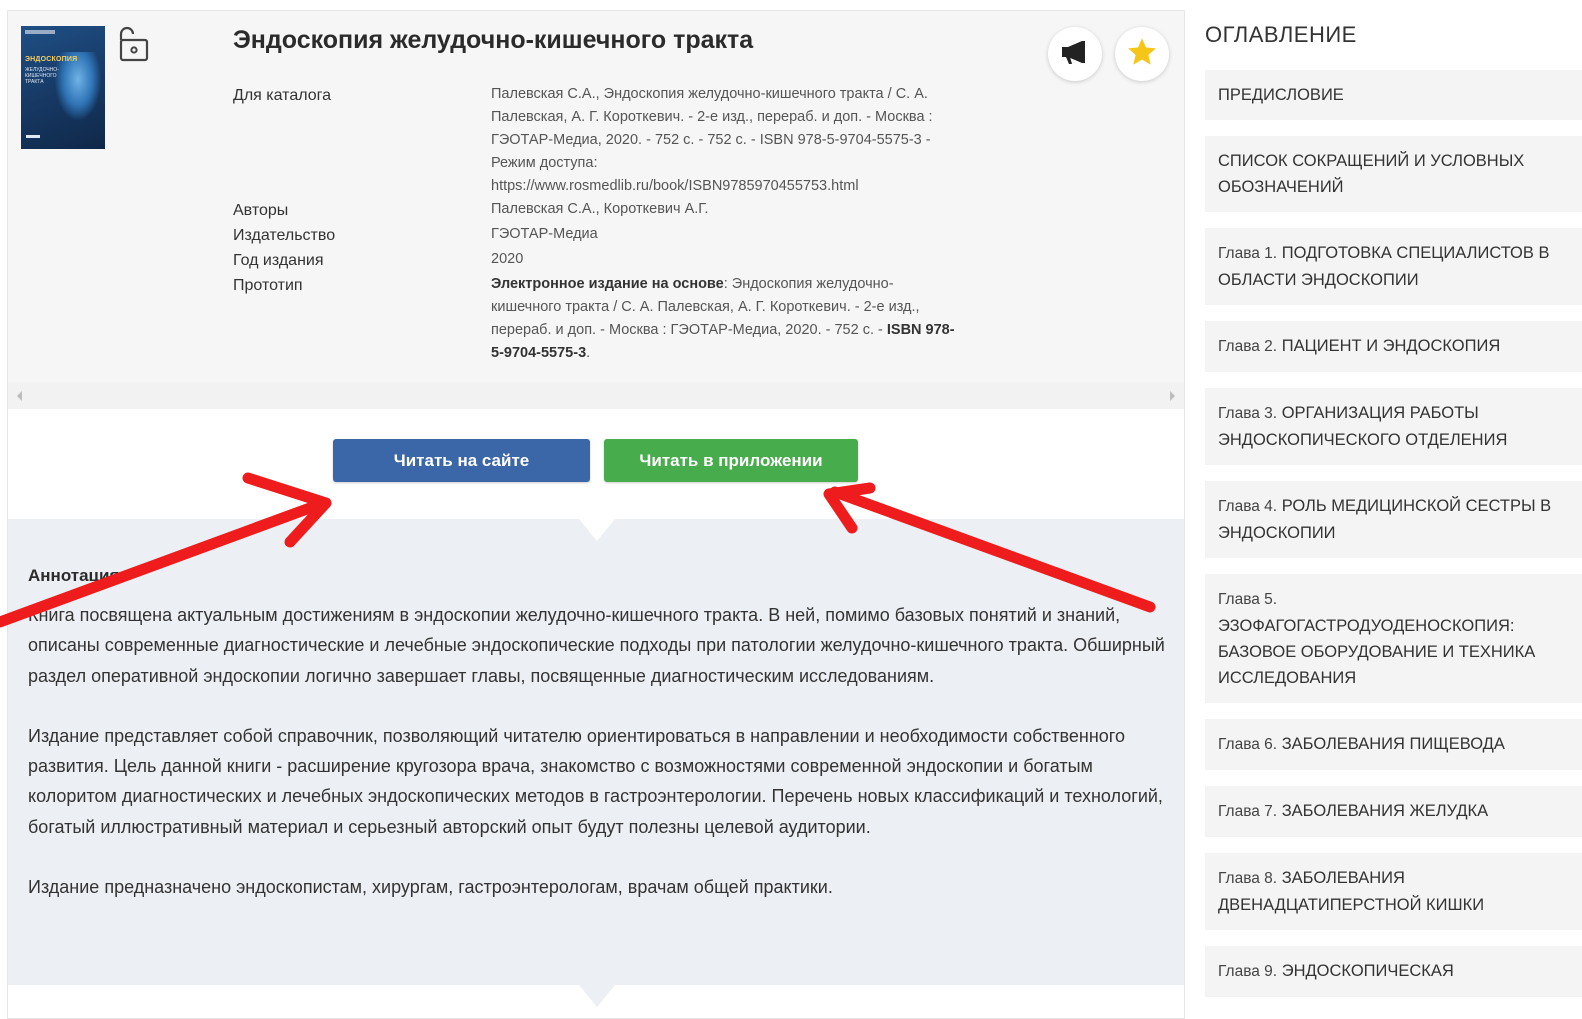 This screenshot has height=1019, width=1582. I want to click on toc-item-label: СПИСОК СОКРАЩЕНИЙ И УСЛОВНЫХ ОБОЗНАЧЕНИЙ, so click(1371, 174).